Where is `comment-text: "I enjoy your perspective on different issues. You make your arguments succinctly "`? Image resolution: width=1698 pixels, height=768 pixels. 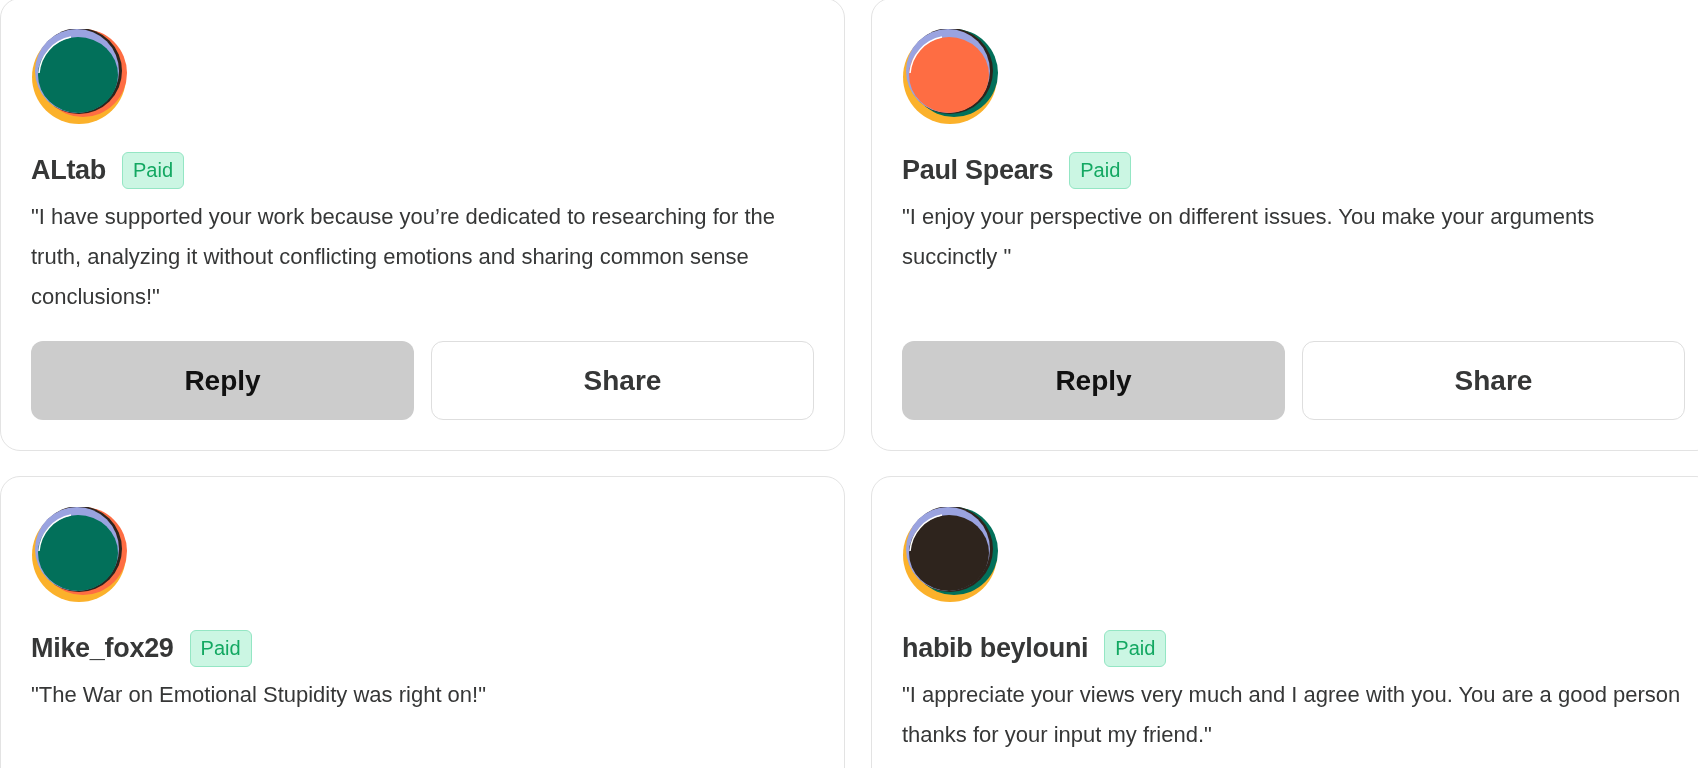 comment-text: "I enjoy your perspective on different issues. You make your arguments succinctly " is located at coordinates (1249, 237).